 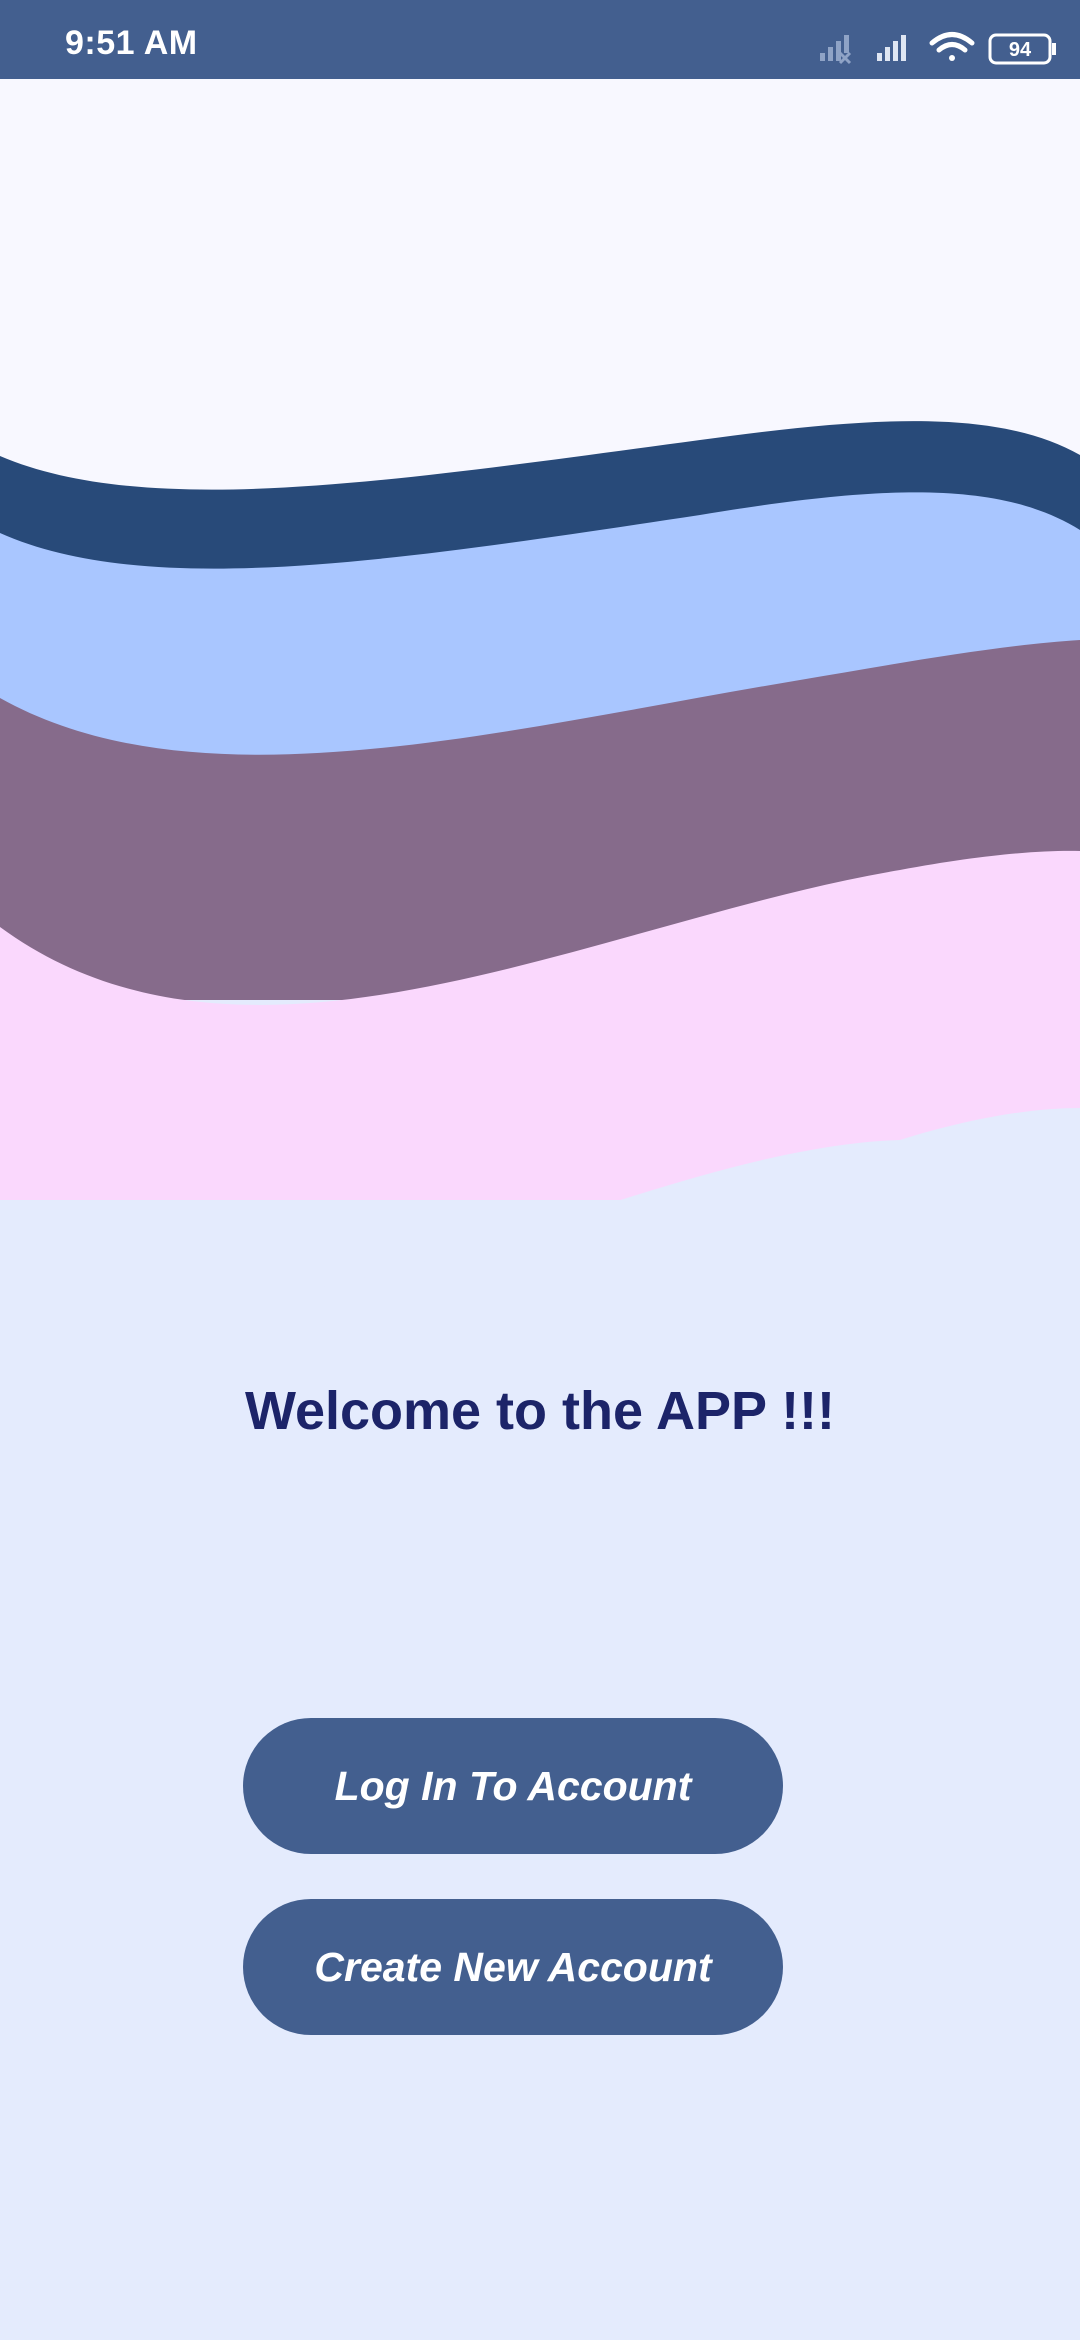 I want to click on create-account-button-label: Create New Account, so click(x=513, y=1966).